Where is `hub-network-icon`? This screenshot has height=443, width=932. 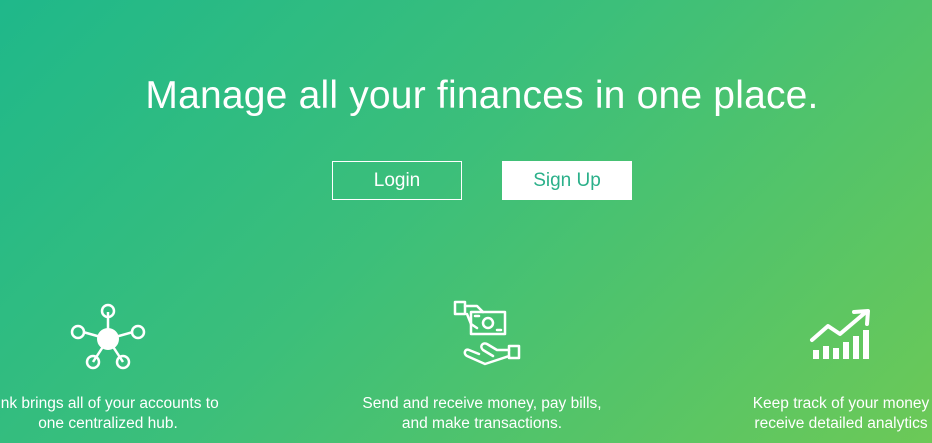
hub-network-icon is located at coordinates (108, 336).